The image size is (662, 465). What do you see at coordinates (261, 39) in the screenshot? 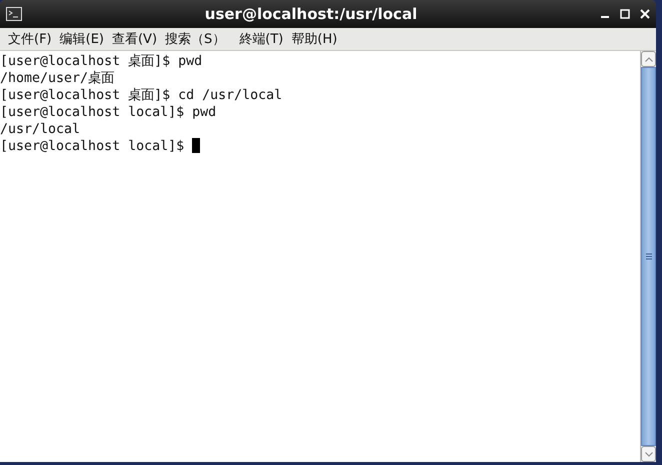
I see `menu-item: 終端(T)` at bounding box center [261, 39].